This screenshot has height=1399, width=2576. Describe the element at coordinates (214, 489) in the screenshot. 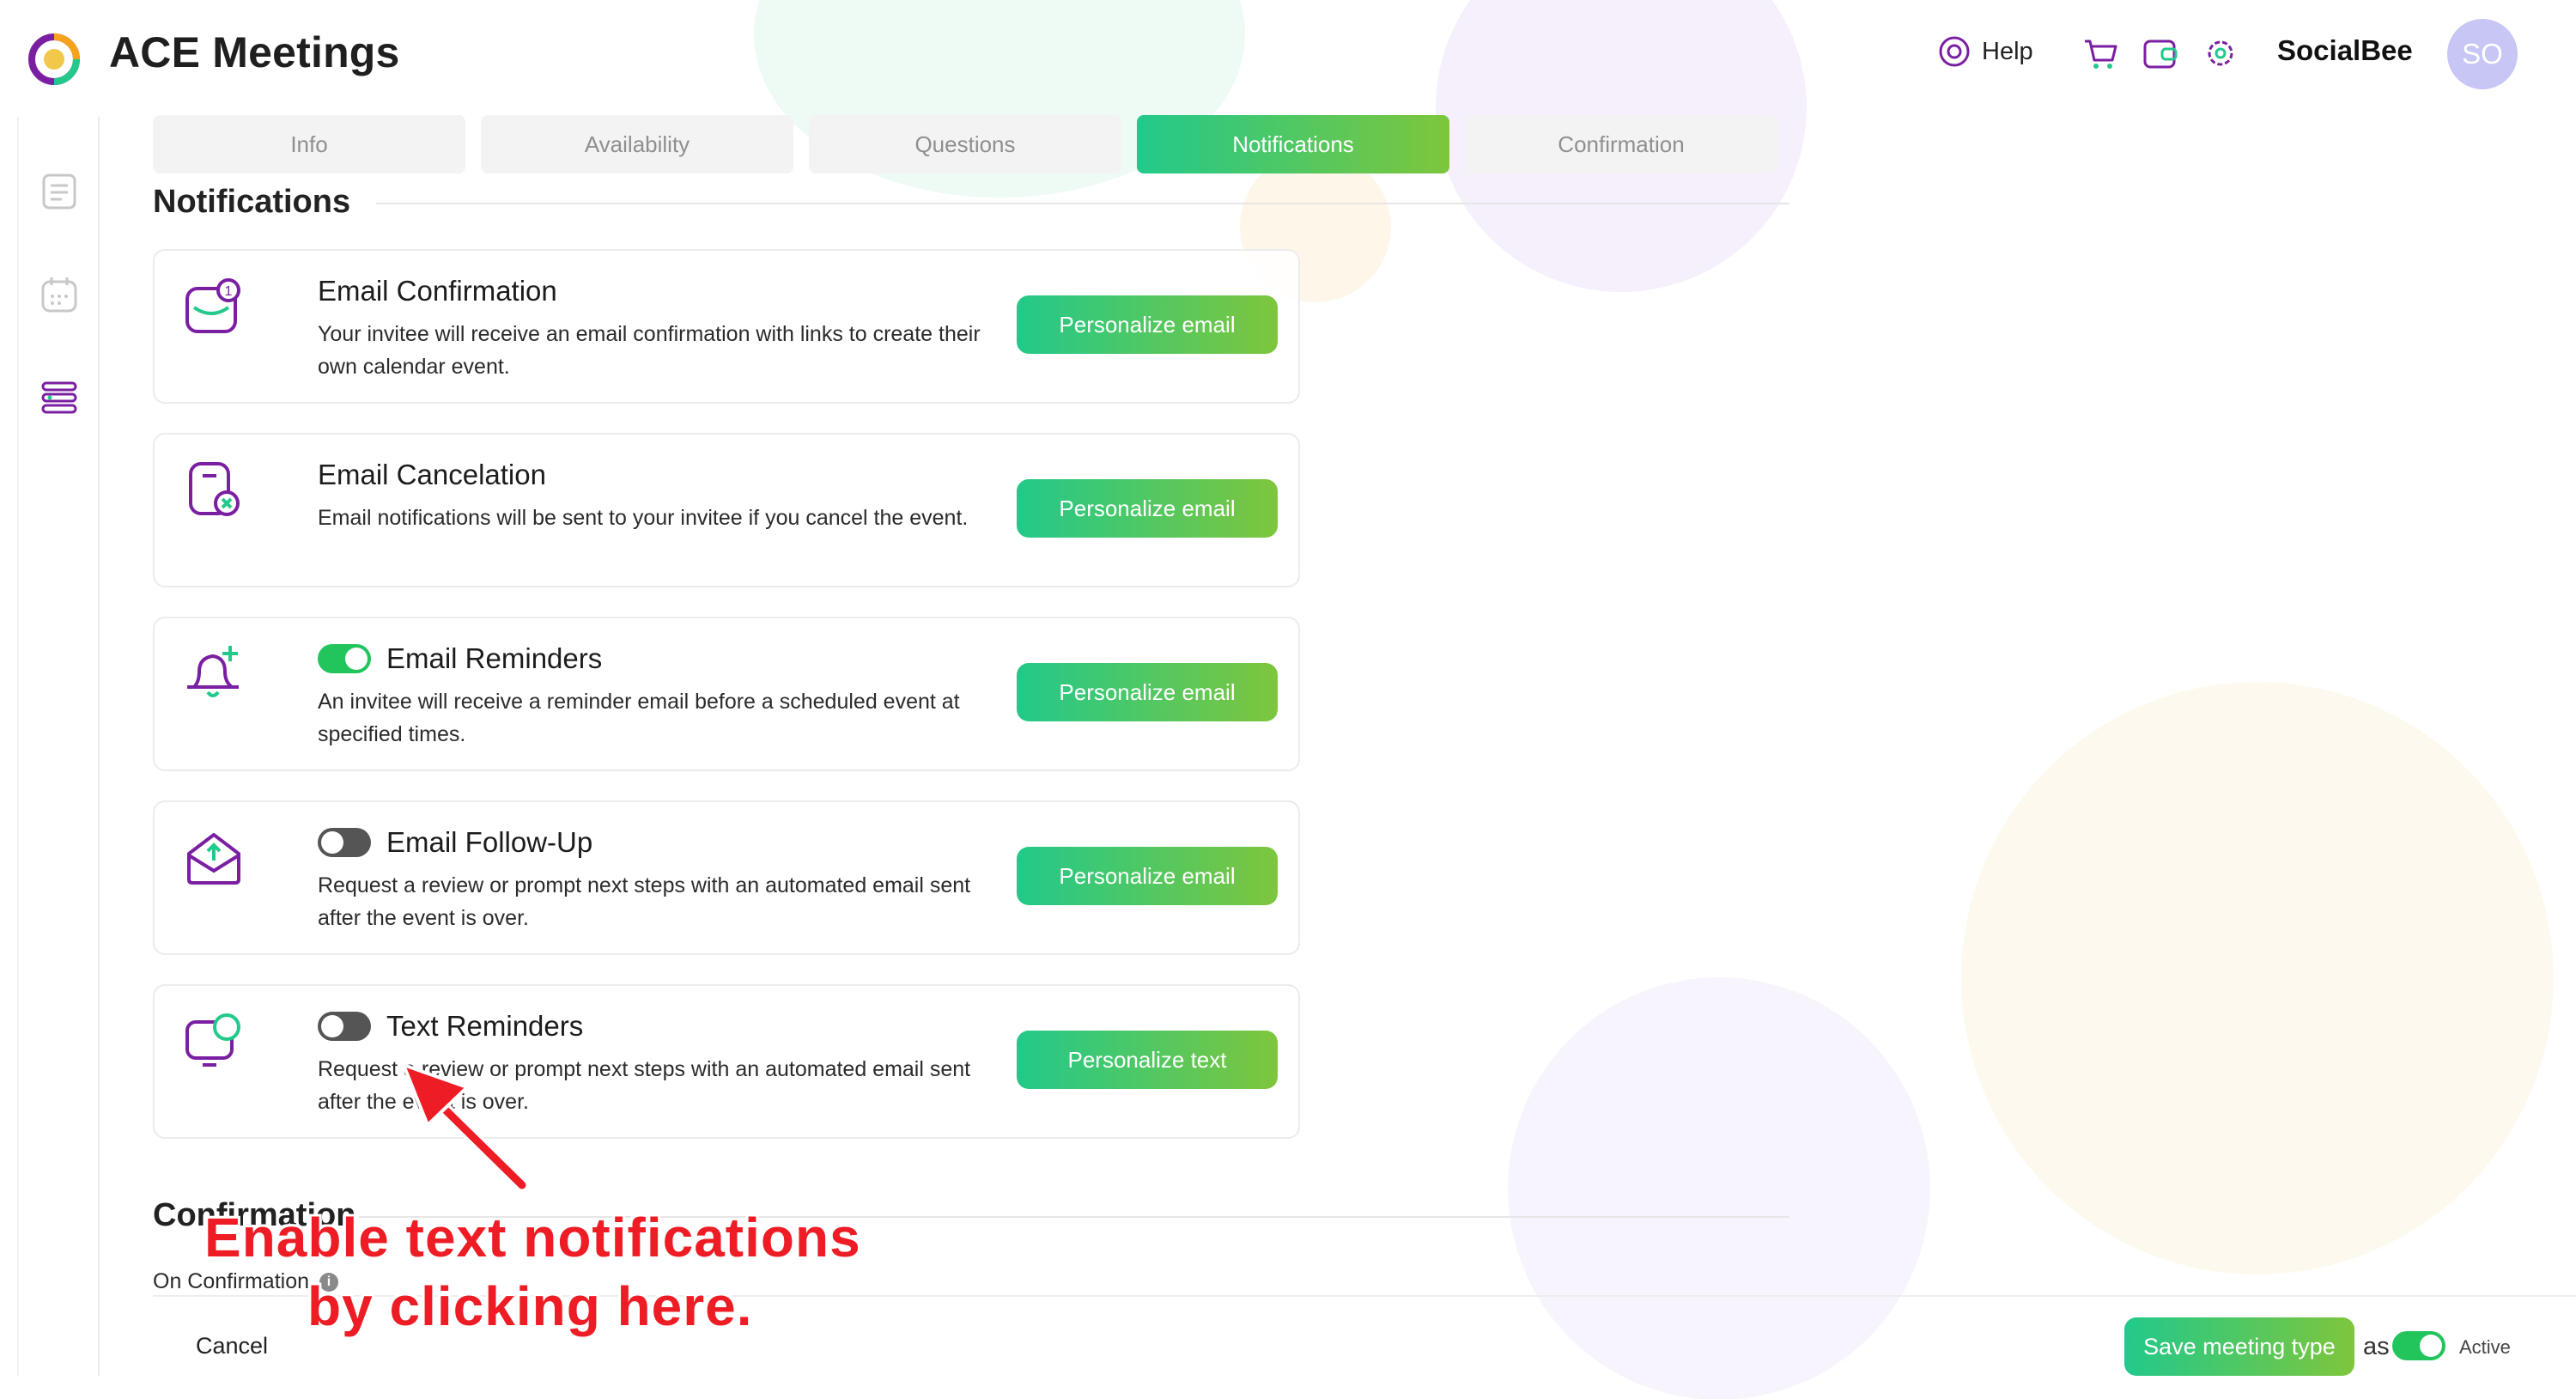

I see `email-cancel-icon` at that location.